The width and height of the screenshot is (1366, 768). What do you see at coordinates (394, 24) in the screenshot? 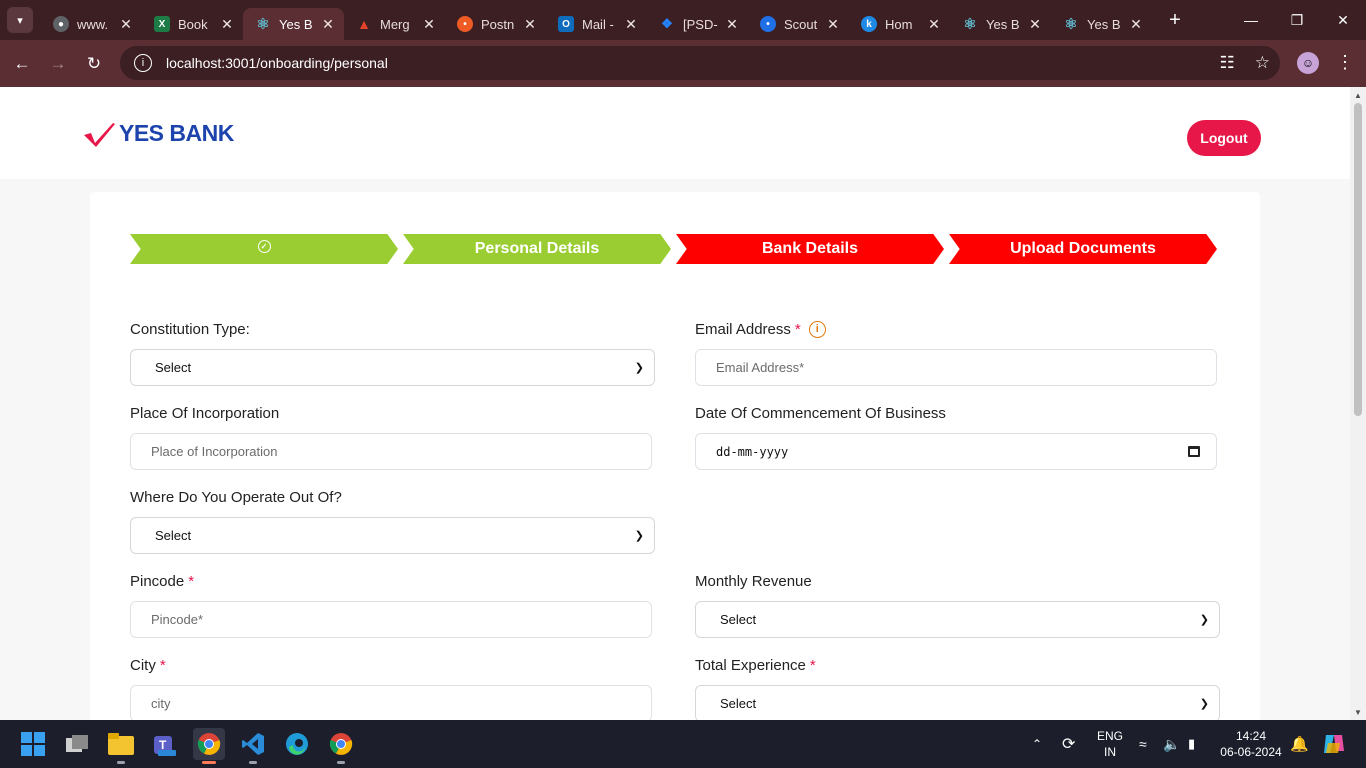
I see `browser-tab: ▲ Merg ✕` at bounding box center [394, 24].